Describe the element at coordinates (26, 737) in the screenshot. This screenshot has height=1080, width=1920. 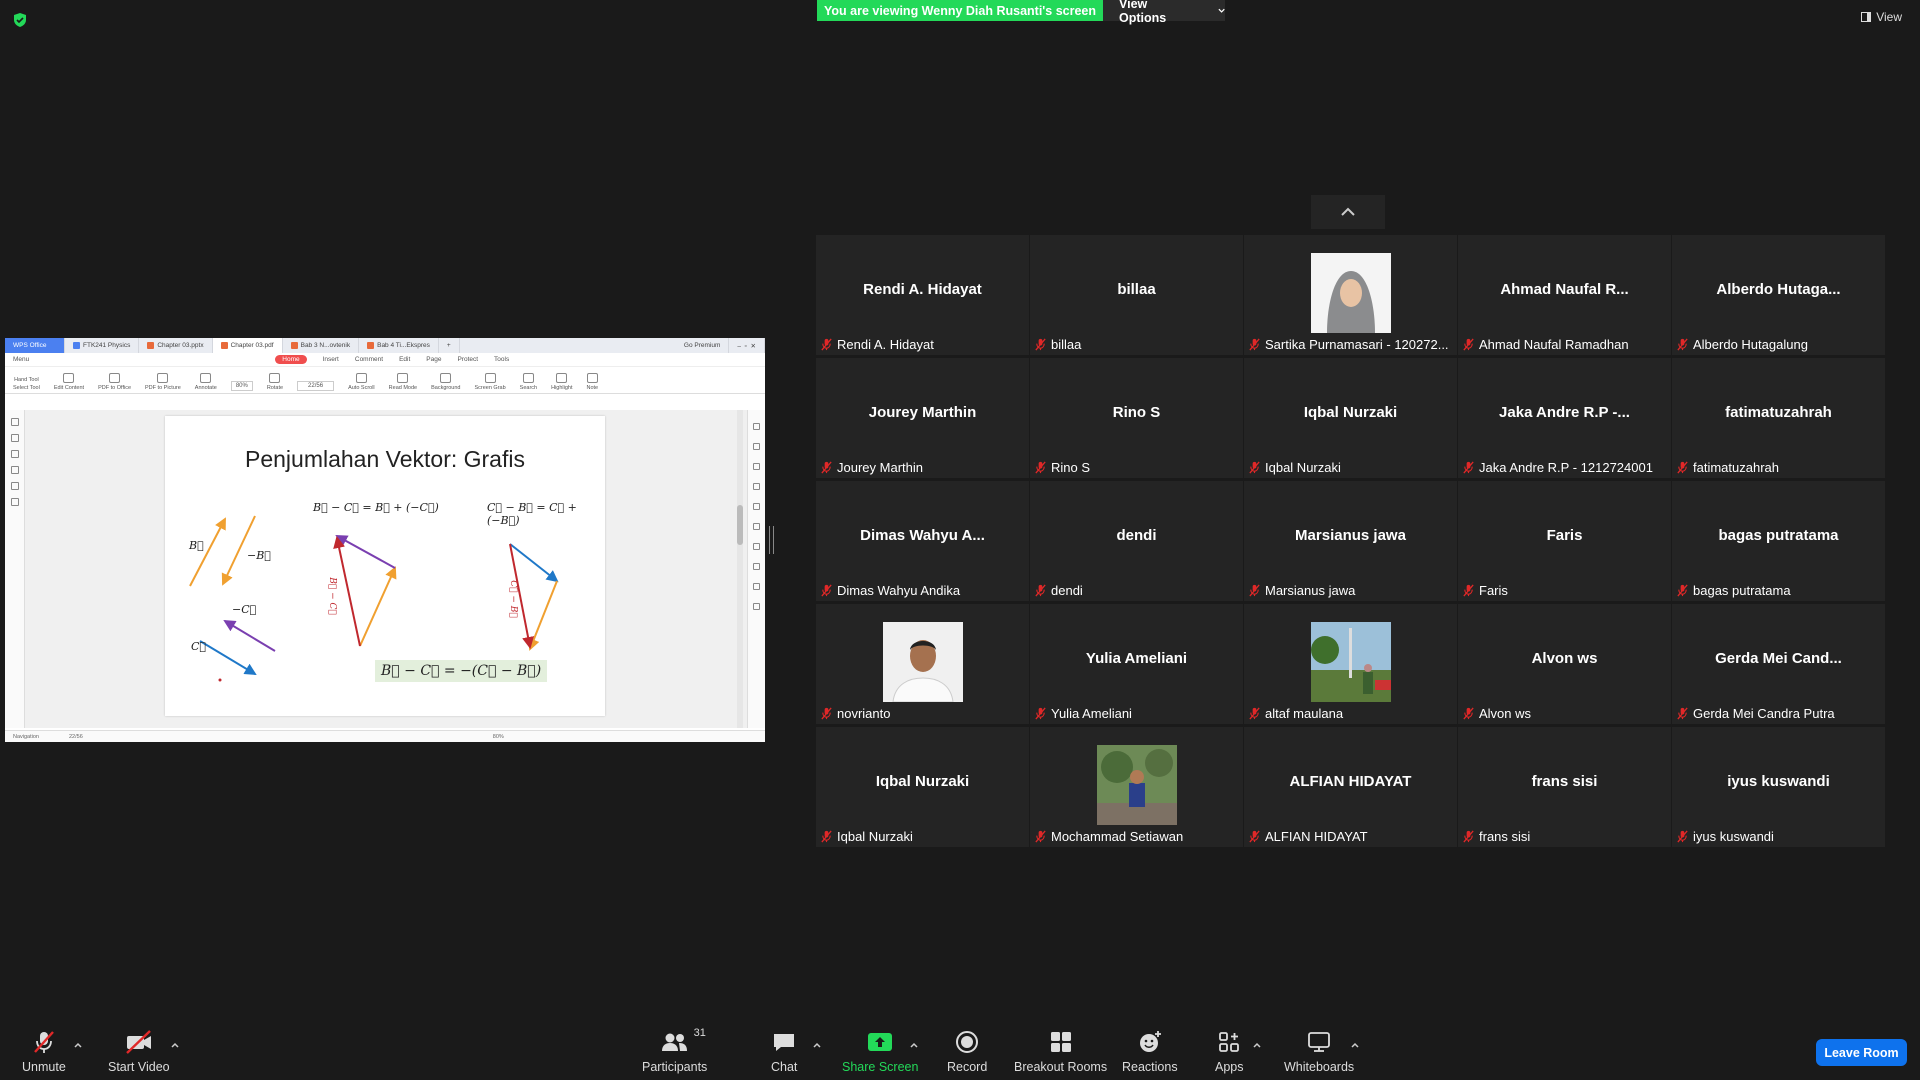
I see `navigation-toggle: Navigation` at that location.